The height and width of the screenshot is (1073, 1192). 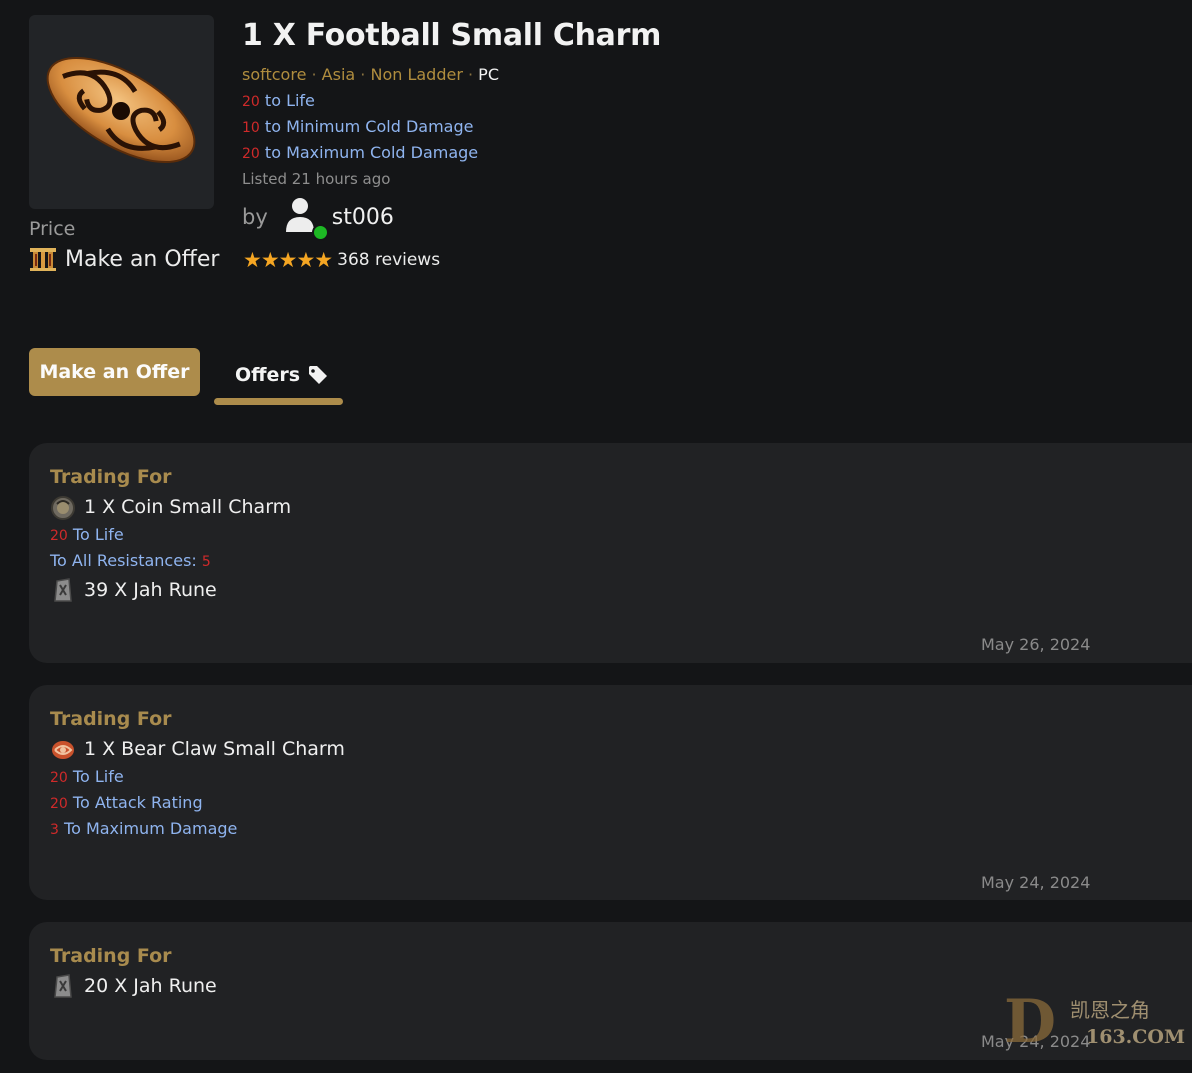 I want to click on item-meta: softcore · Asia · Non Ladder · PC, so click(x=370, y=74).